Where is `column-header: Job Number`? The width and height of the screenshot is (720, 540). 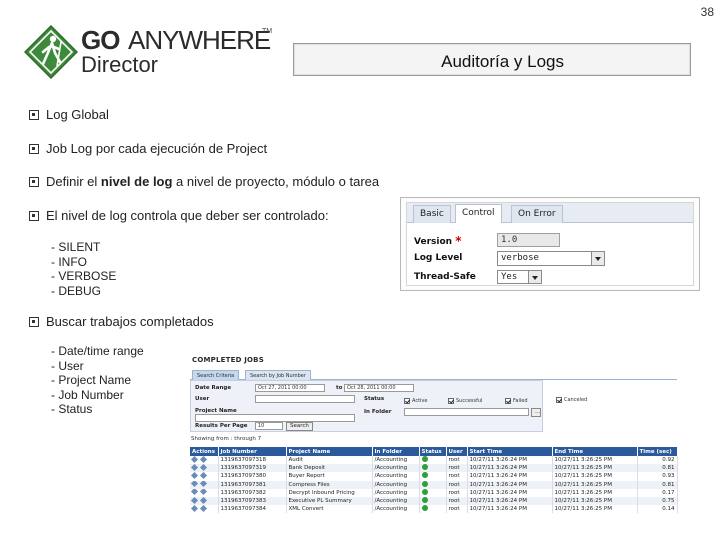
column-header: Job Number is located at coordinates (252, 451).